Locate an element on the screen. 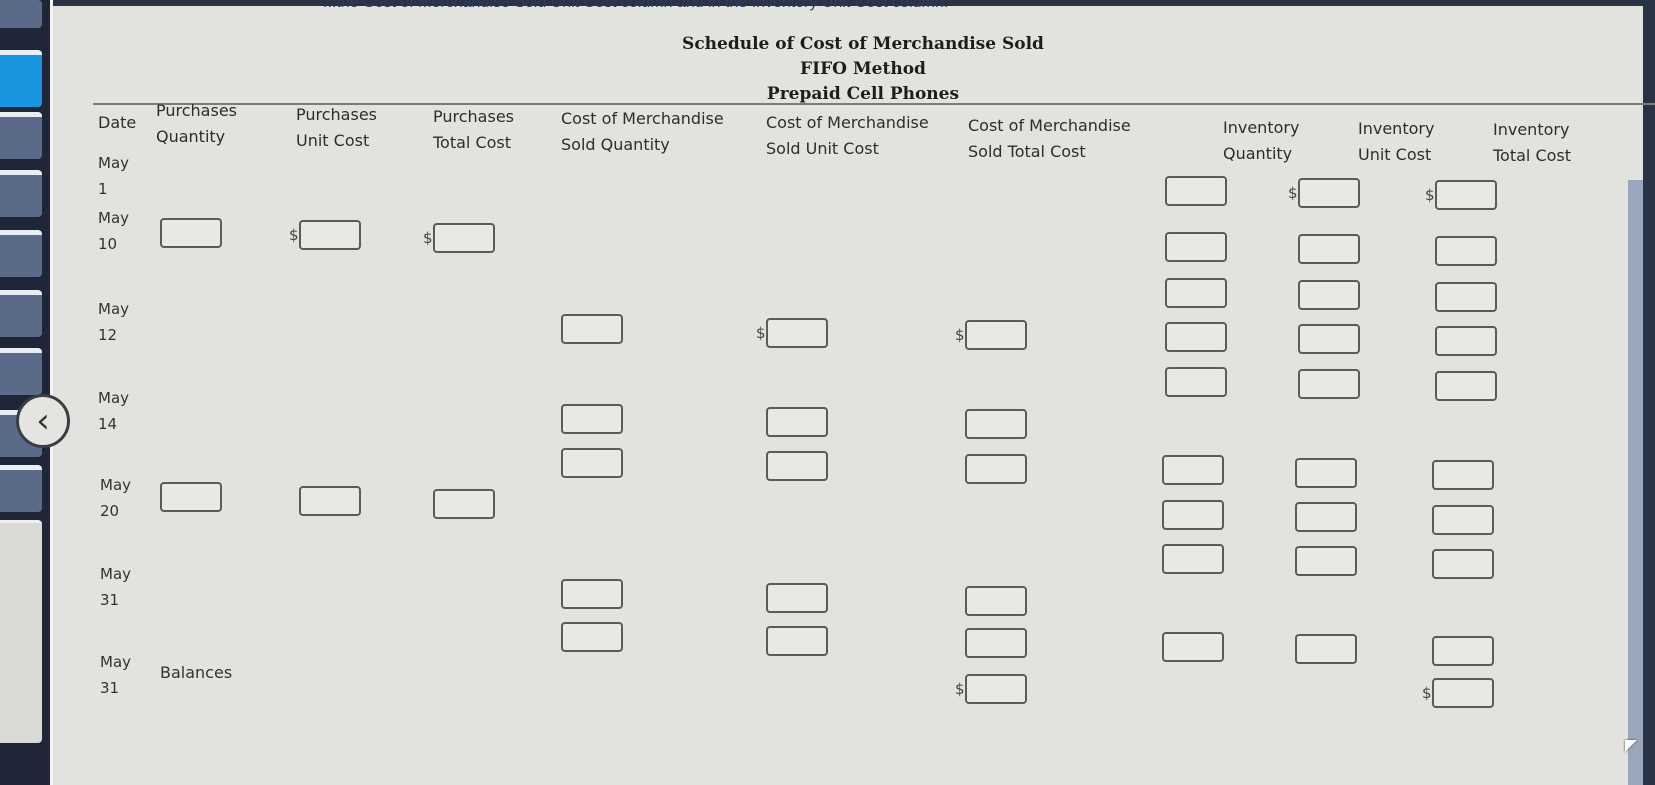 The width and height of the screenshot is (1655, 785). date-cell: May 20 is located at coordinates (115, 498).